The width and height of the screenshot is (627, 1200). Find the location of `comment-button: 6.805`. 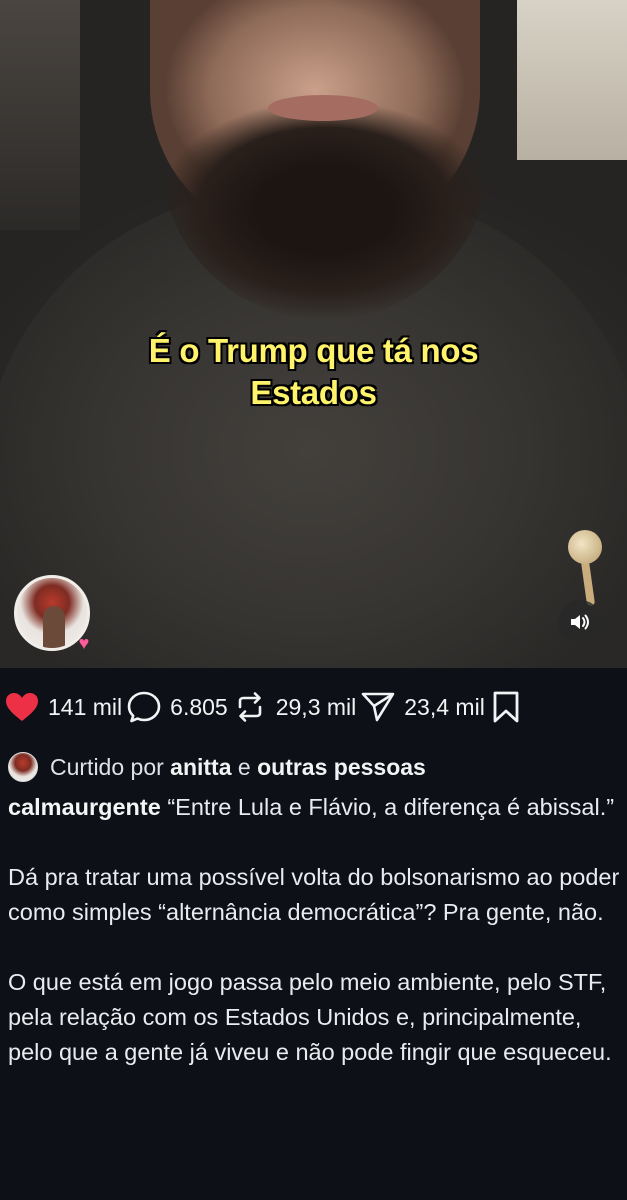

comment-button: 6.805 is located at coordinates (179, 707).